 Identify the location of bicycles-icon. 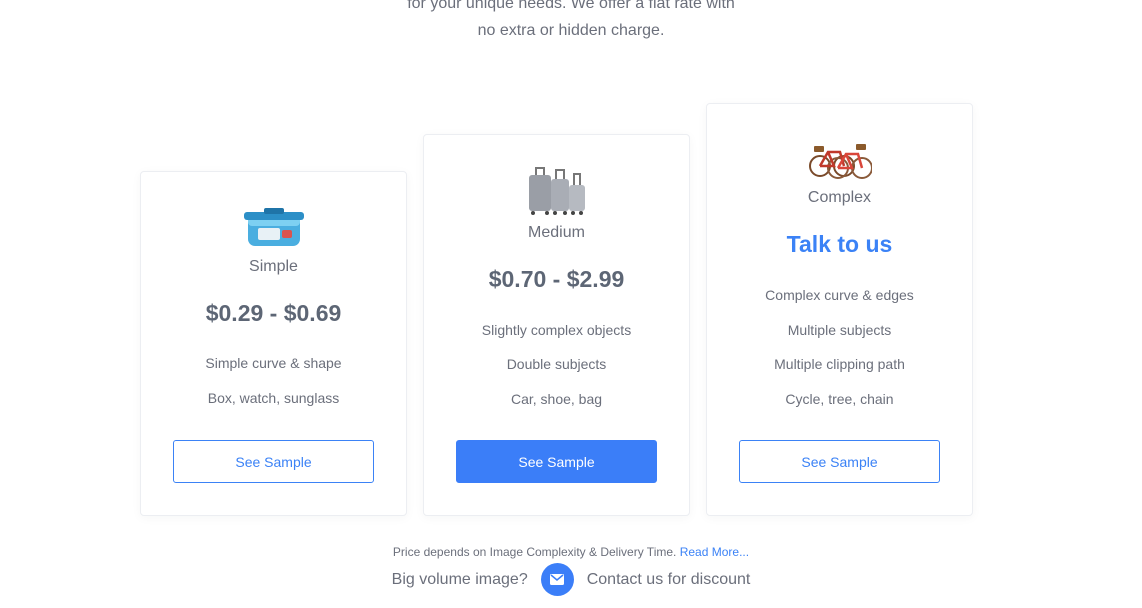
(839, 157).